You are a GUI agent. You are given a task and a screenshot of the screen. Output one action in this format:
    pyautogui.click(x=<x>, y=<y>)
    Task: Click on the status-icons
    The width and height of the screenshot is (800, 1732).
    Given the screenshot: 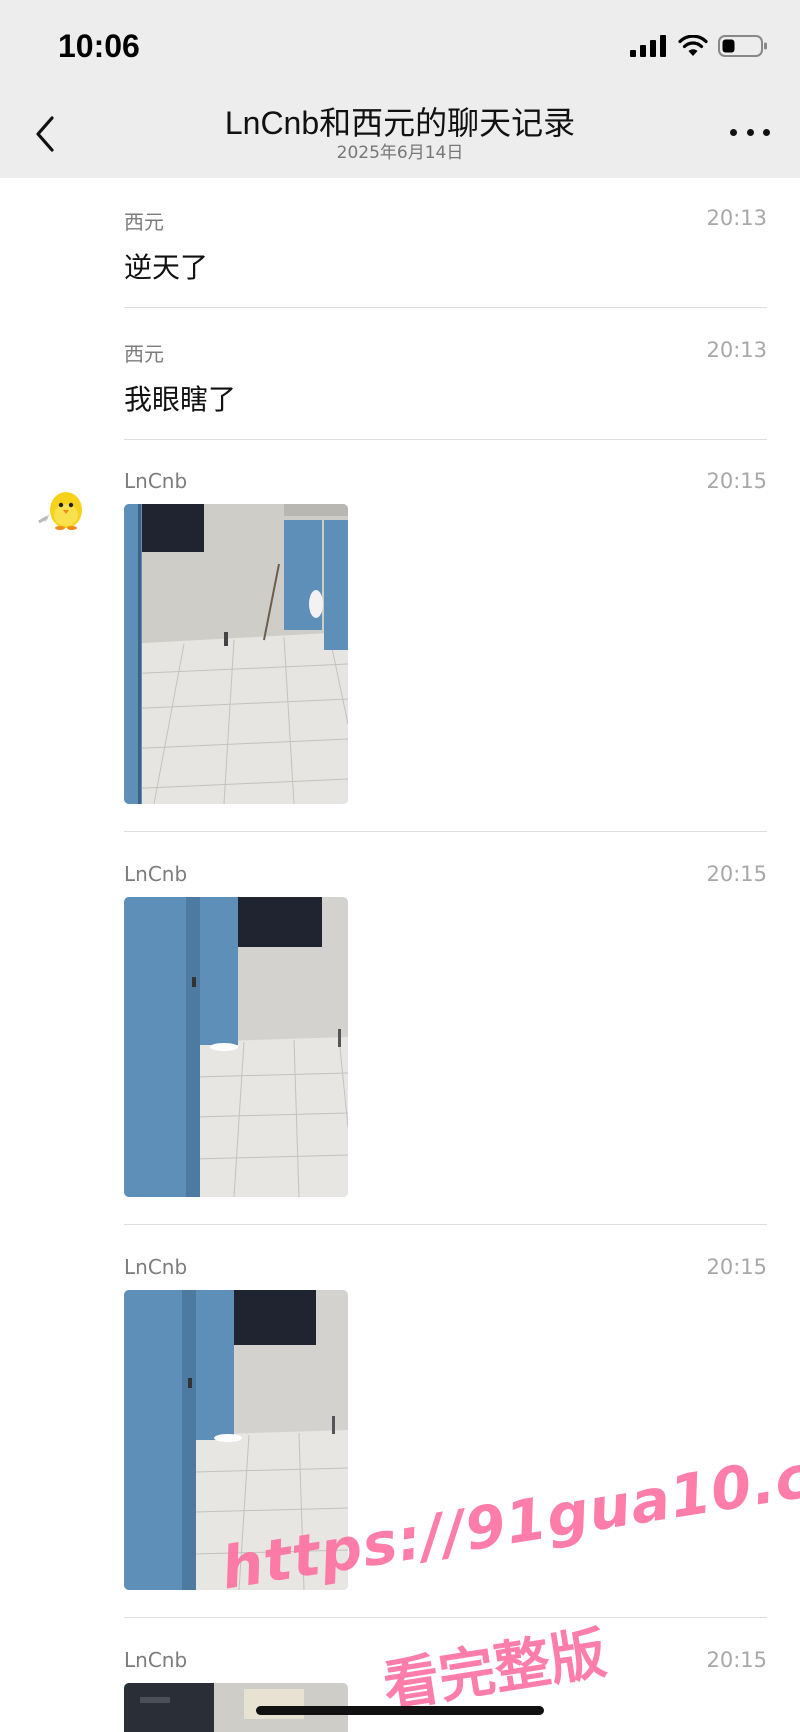 What is the action you would take?
    pyautogui.click(x=699, y=46)
    